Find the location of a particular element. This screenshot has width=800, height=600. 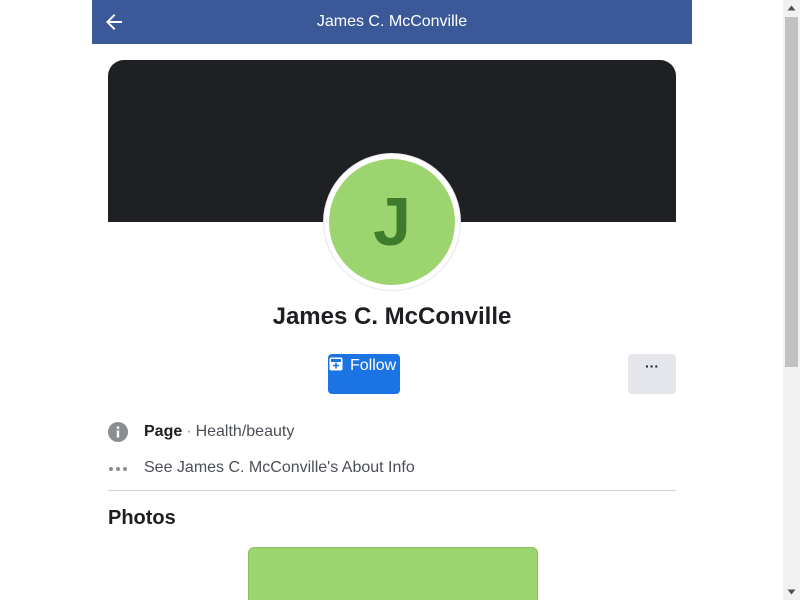

photos-heading: Photos is located at coordinates (142, 518).